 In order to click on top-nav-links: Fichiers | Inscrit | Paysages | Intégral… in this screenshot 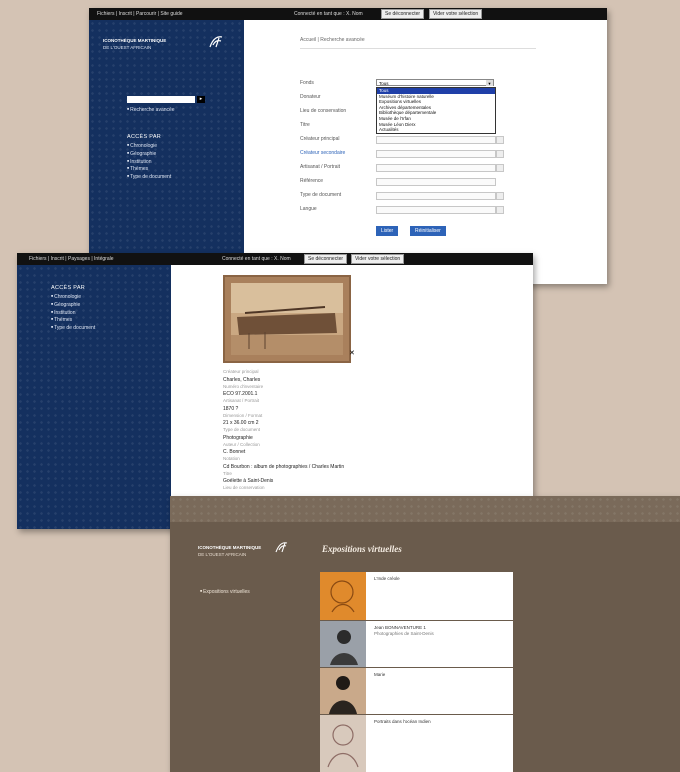, I will do `click(71, 259)`.